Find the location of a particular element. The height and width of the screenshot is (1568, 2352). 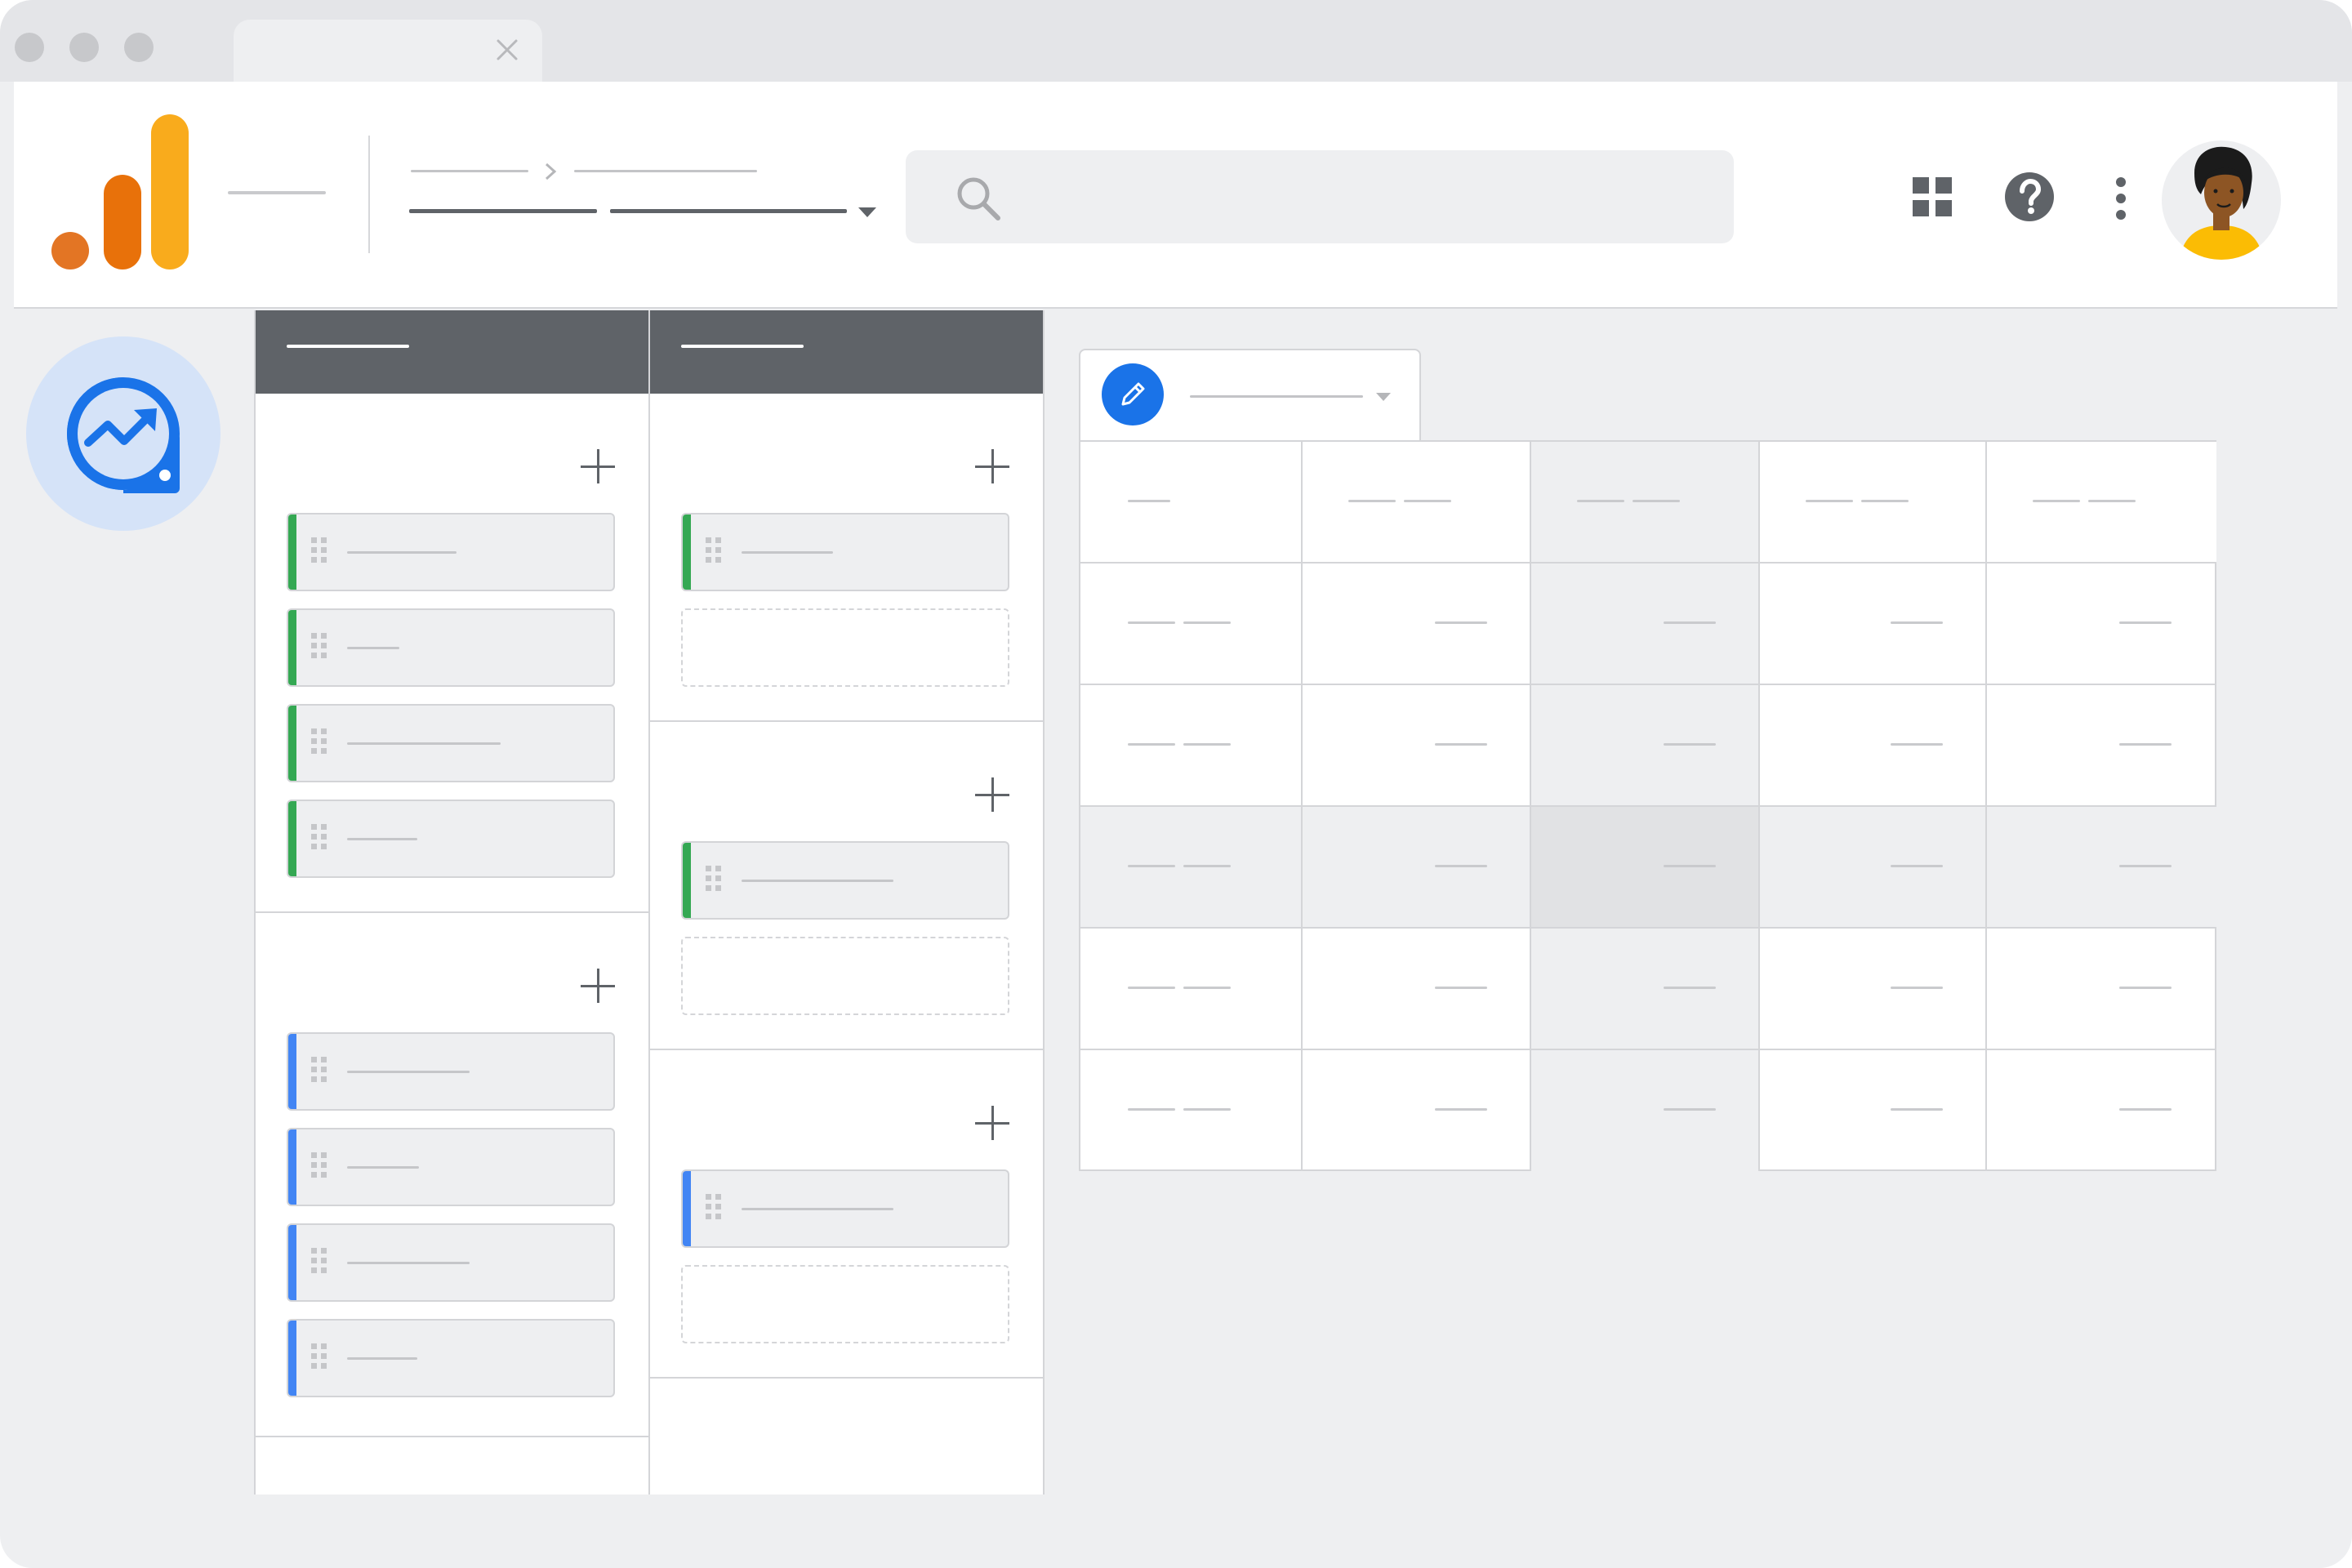

explore-nav-button is located at coordinates (123, 433).